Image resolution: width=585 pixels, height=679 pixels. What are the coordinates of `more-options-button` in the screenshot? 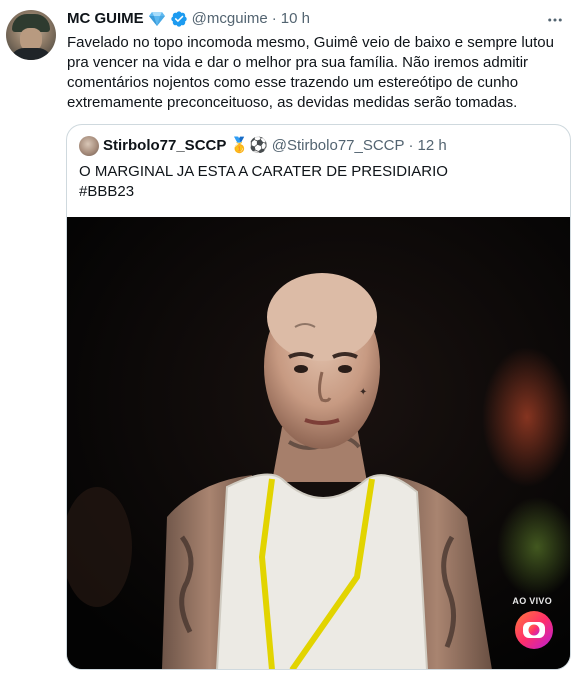 It's located at (555, 20).